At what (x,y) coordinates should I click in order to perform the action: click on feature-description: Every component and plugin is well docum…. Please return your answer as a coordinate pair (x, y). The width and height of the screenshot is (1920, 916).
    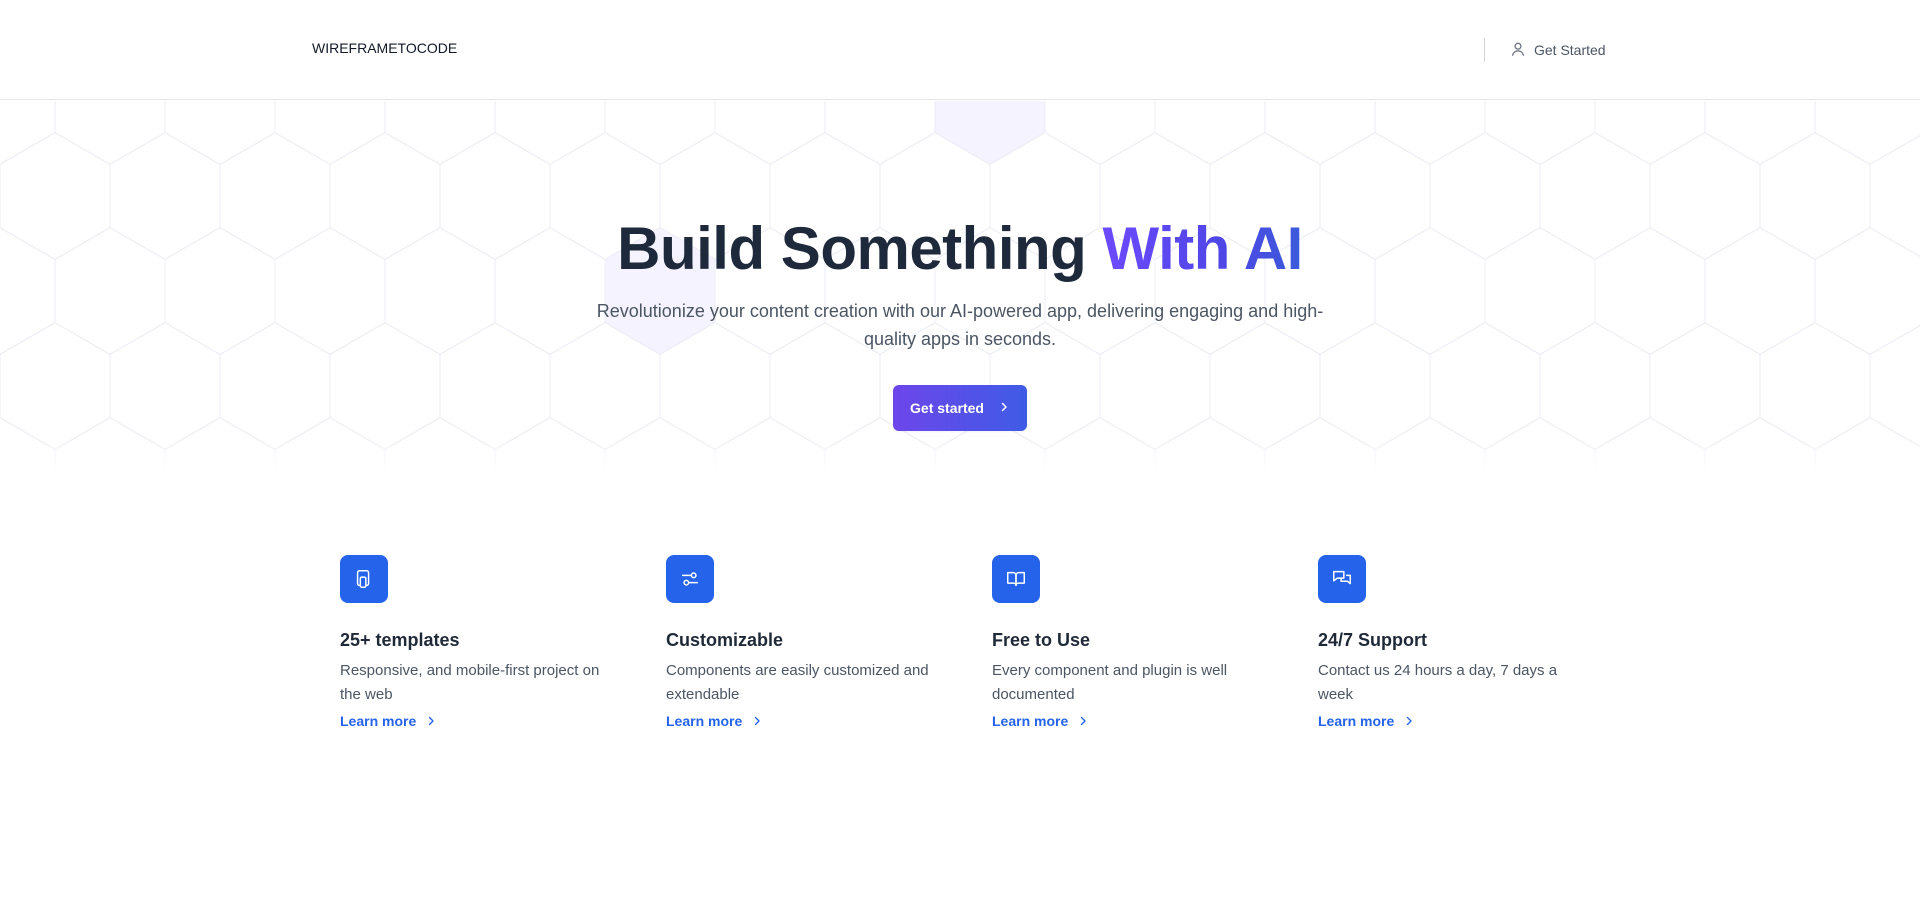
    Looking at the image, I should click on (1110, 682).